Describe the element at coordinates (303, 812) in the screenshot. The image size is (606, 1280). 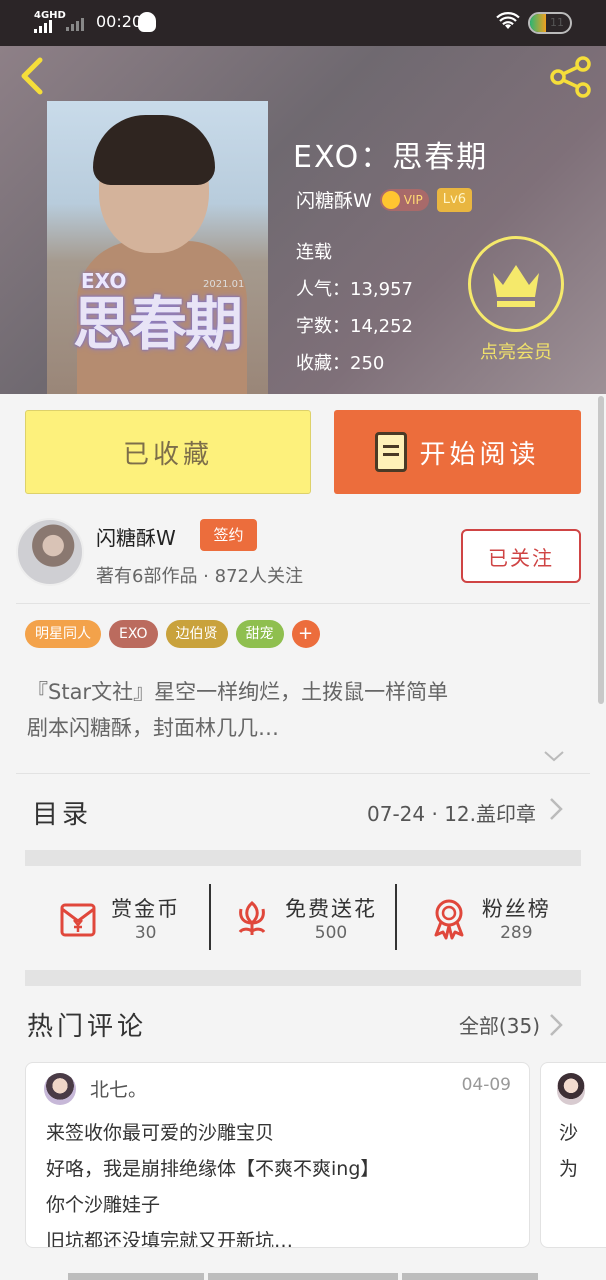
I see `table-of-contents-row: 目录 07-24 · 12.盖印章` at that location.